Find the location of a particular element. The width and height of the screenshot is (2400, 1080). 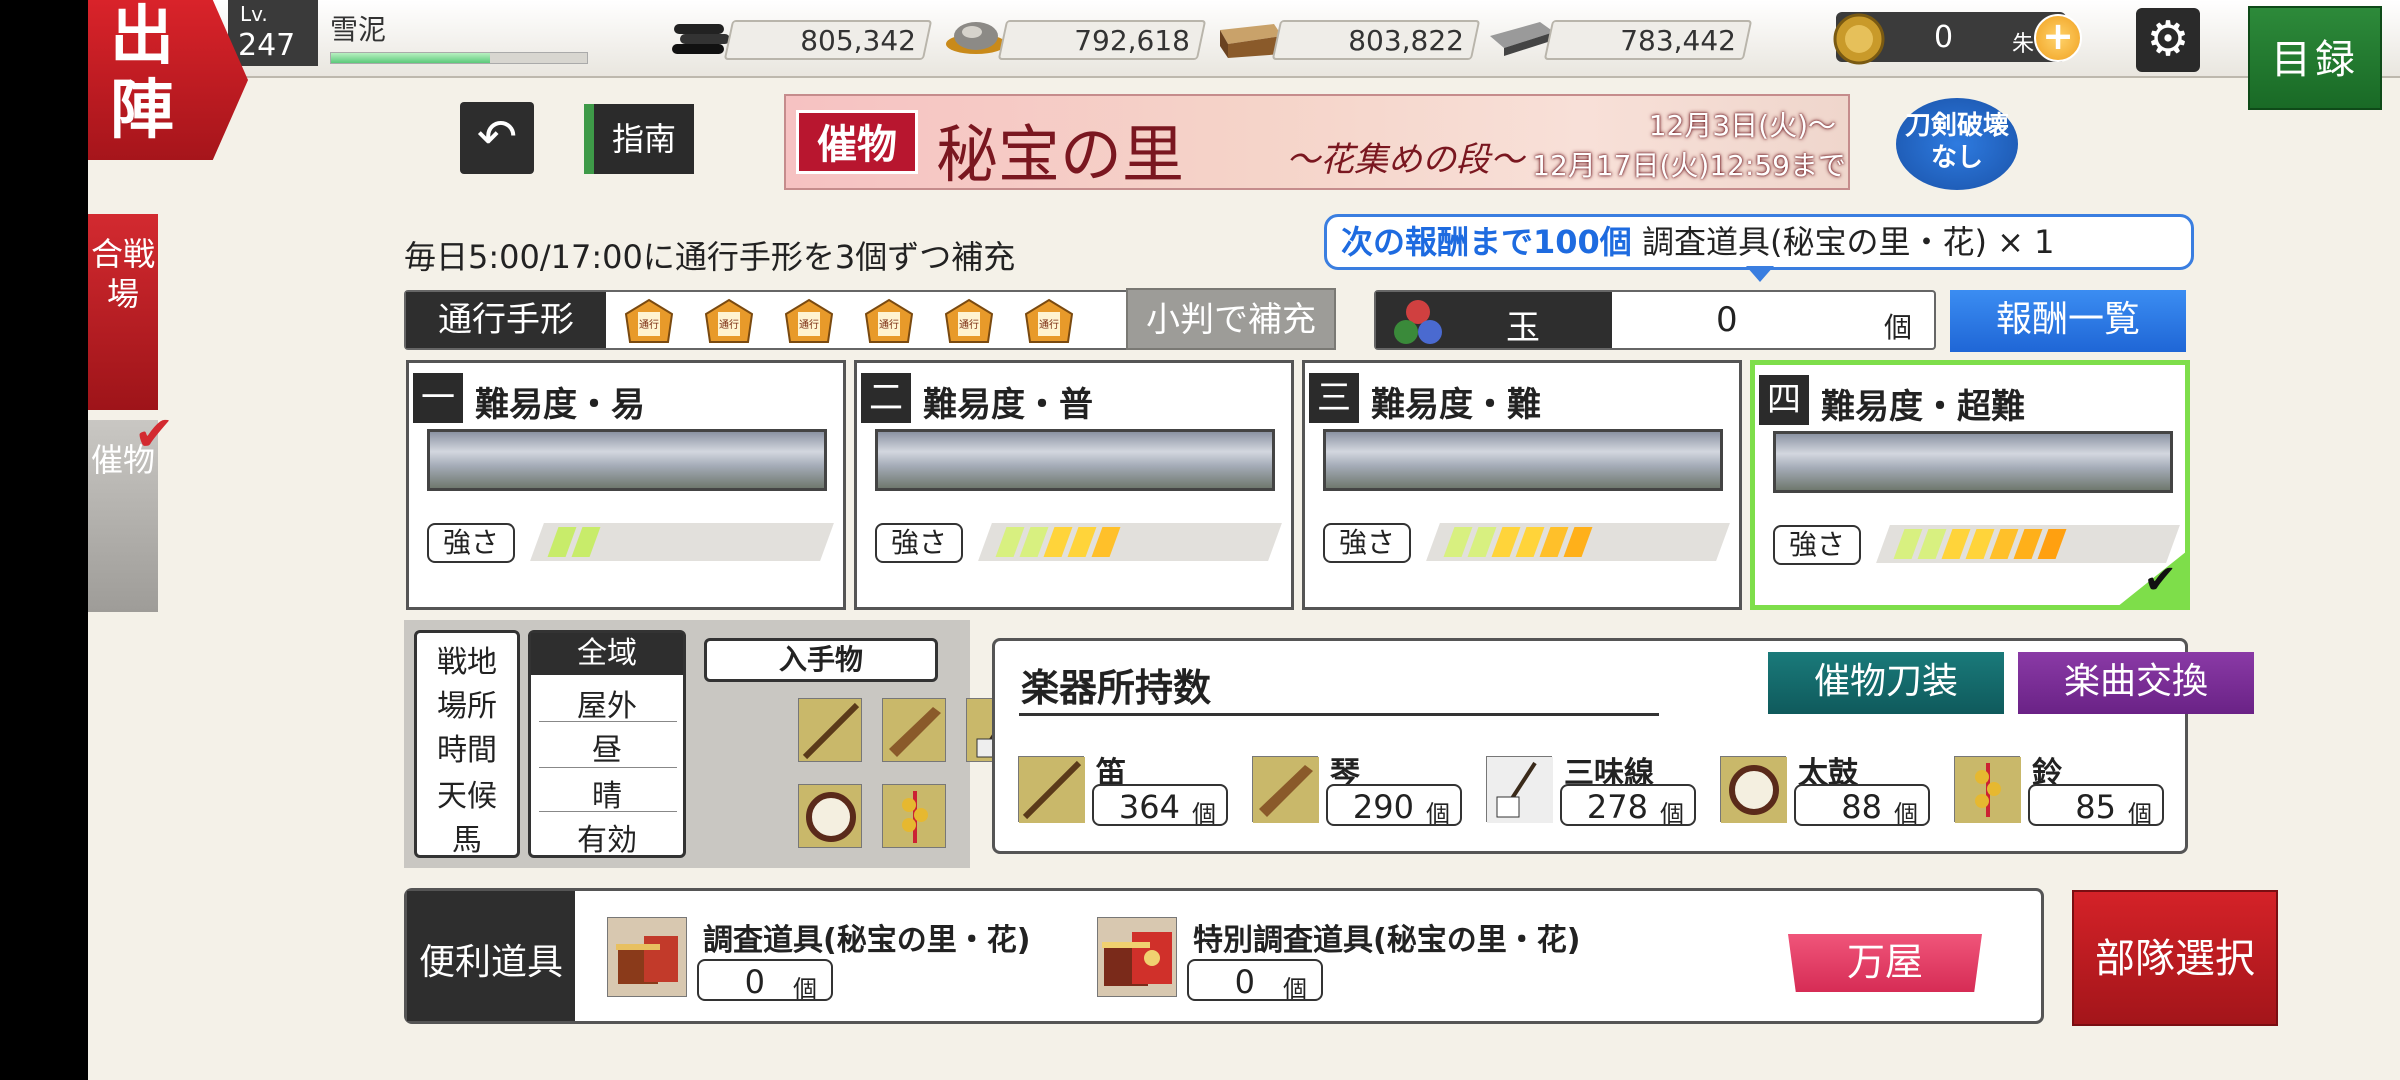

whetstone-value: 783,442 is located at coordinates (1678, 40).